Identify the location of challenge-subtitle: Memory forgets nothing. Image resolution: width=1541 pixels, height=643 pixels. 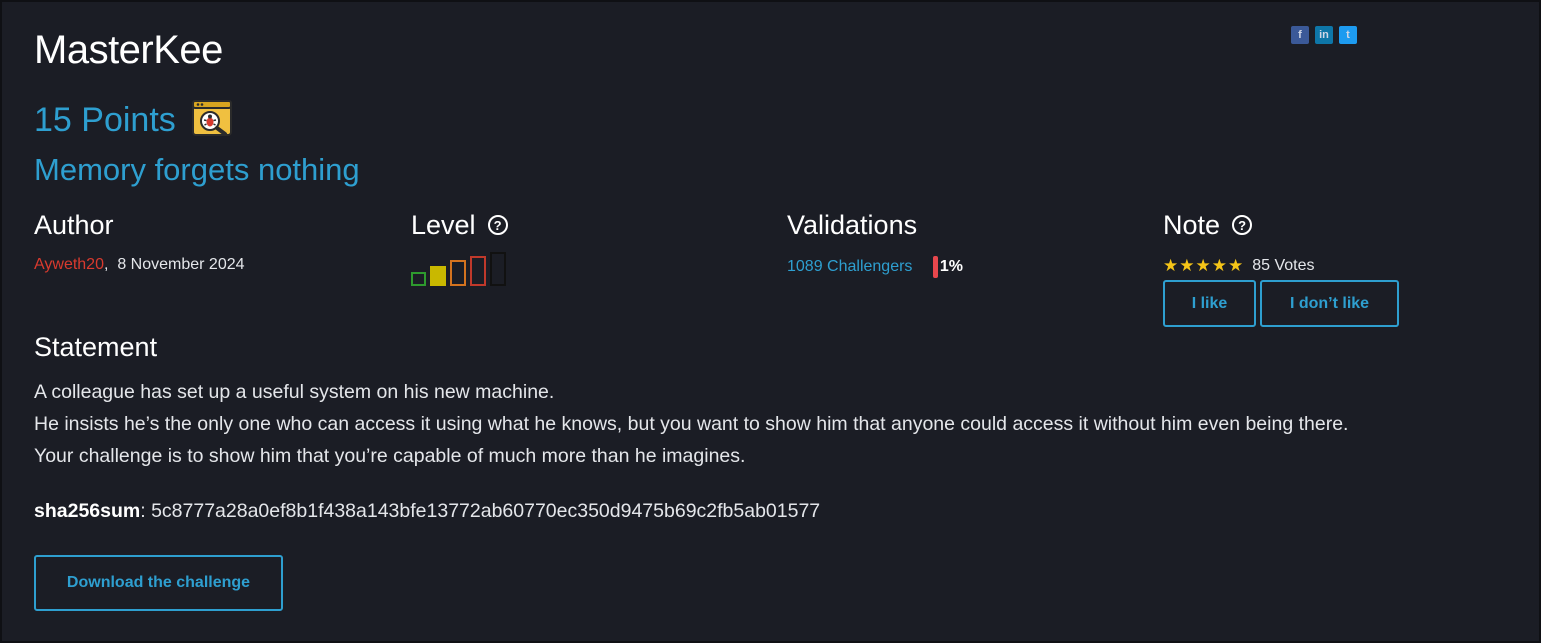
(197, 169).